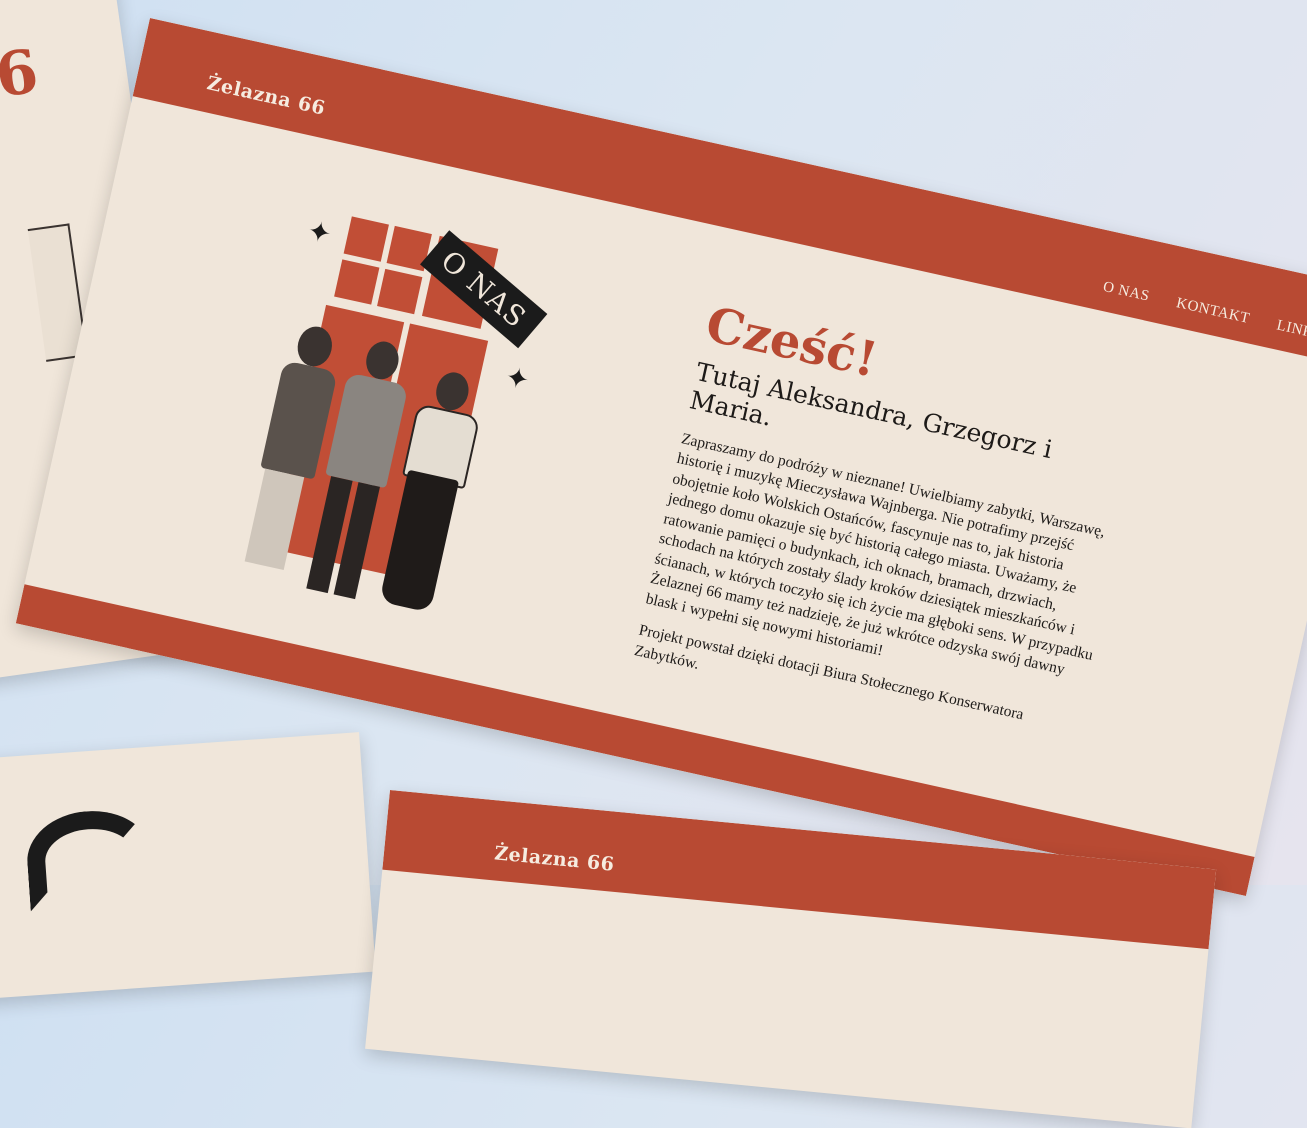  I want to click on hero-illustration: O NAS ✦ ✦, so click(418, 425).